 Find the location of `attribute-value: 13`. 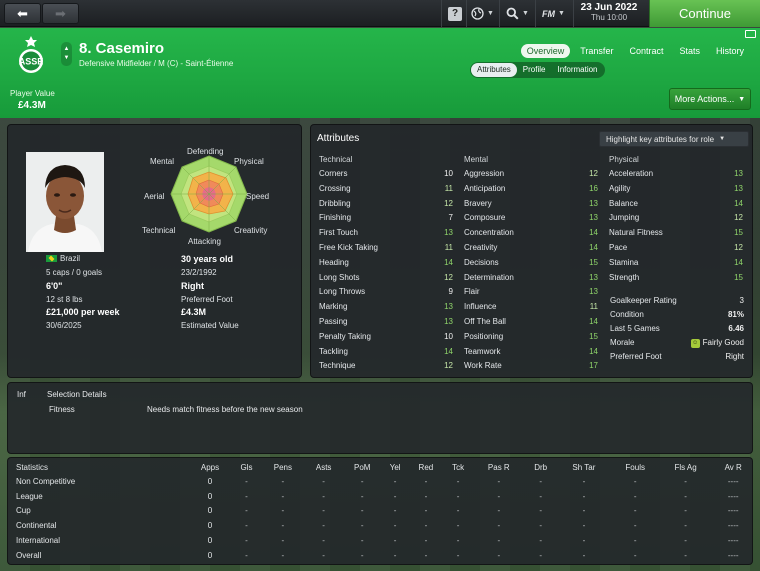

attribute-value: 13 is located at coordinates (738, 188).